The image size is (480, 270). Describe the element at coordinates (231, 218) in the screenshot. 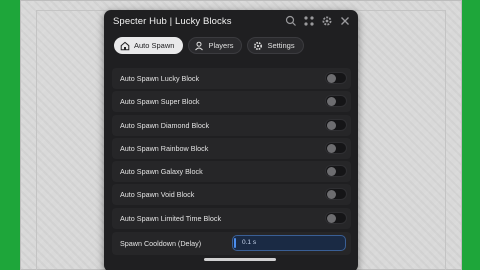

I see `toggle-row-limited: Auto Spawn Limited Time Block` at that location.